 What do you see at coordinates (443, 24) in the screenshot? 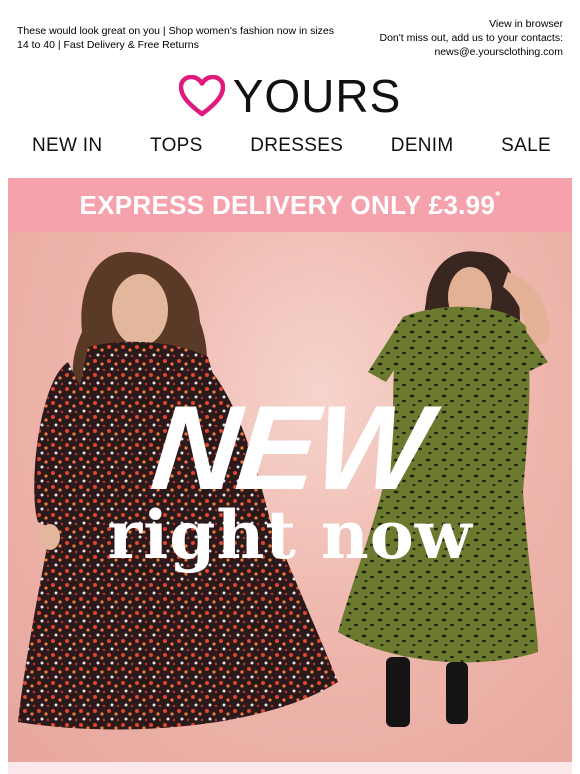
I see `view-in-browser-link: View in browser` at bounding box center [443, 24].